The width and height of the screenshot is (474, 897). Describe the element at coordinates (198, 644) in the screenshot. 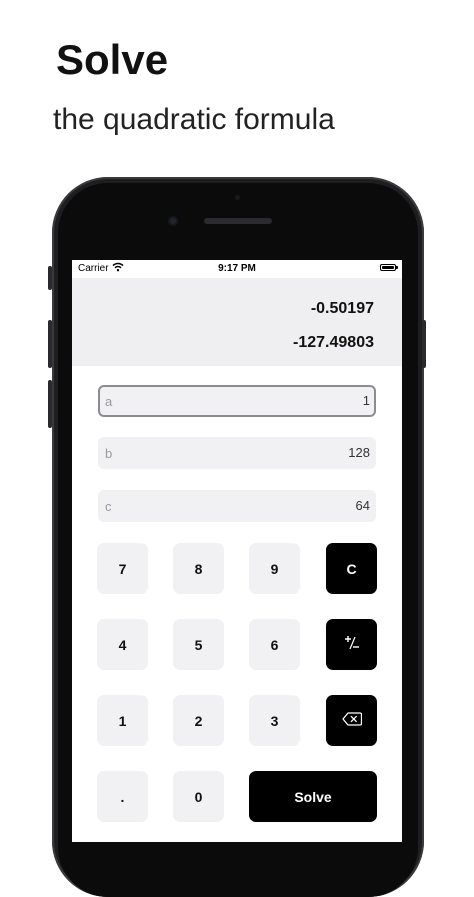

I see `key-5-button: 5` at that location.